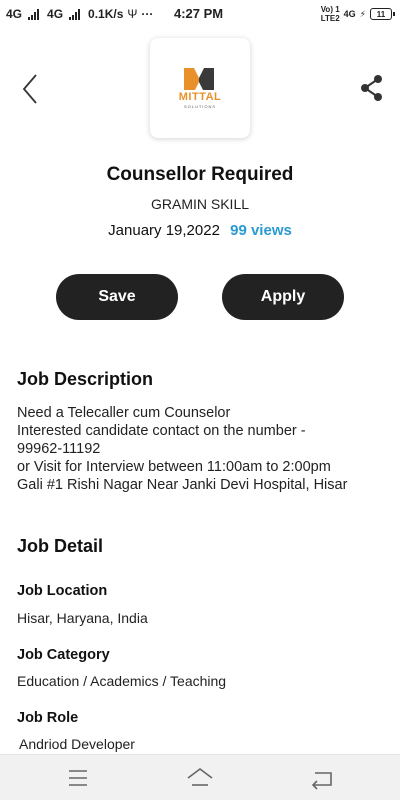 The height and width of the screenshot is (800, 400). I want to click on share-icon, so click(371, 88).